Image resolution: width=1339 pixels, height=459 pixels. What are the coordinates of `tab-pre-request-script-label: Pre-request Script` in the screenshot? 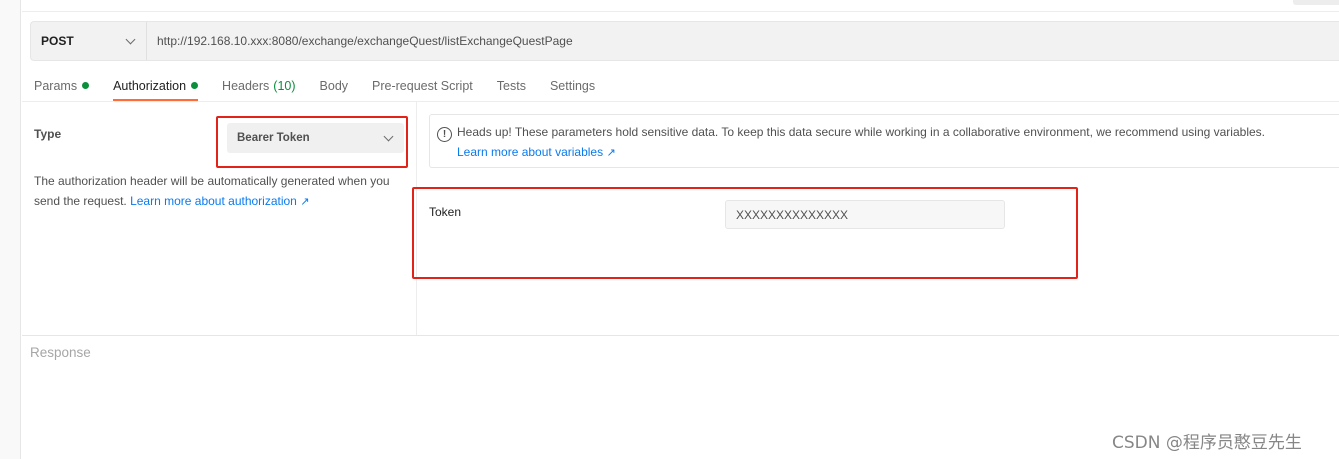 It's located at (422, 85).